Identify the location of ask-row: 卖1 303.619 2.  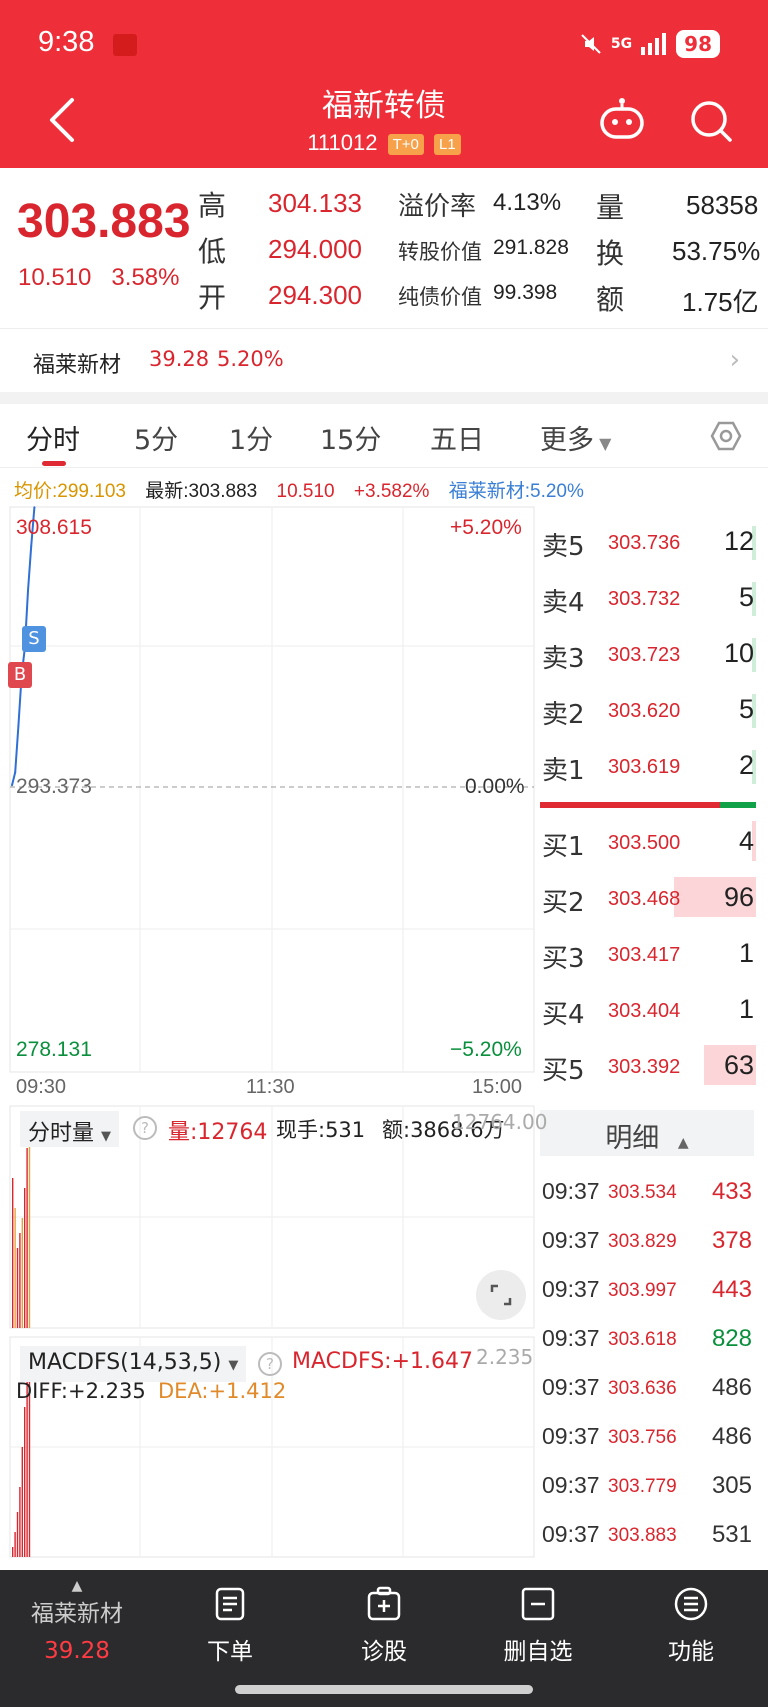
(647, 767).